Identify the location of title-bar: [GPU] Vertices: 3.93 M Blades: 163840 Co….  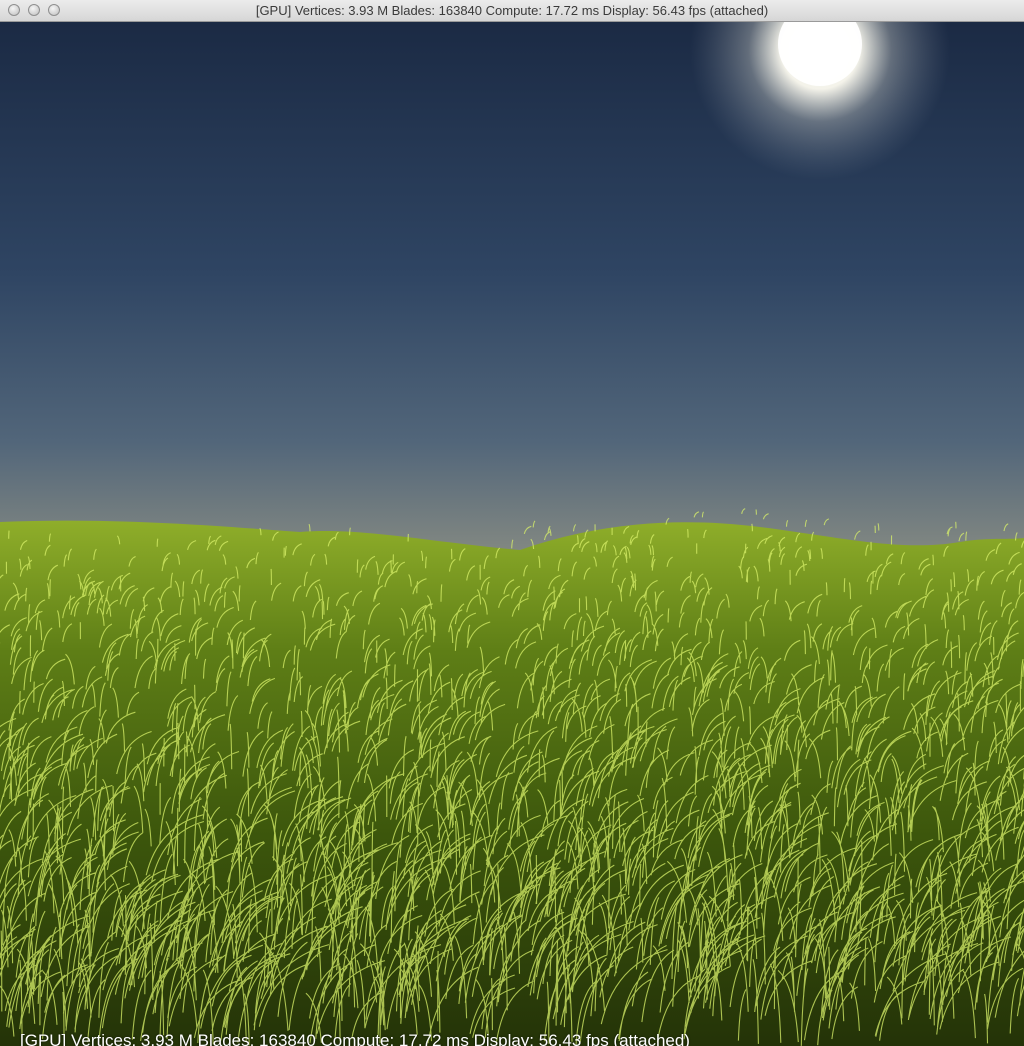
(512, 11).